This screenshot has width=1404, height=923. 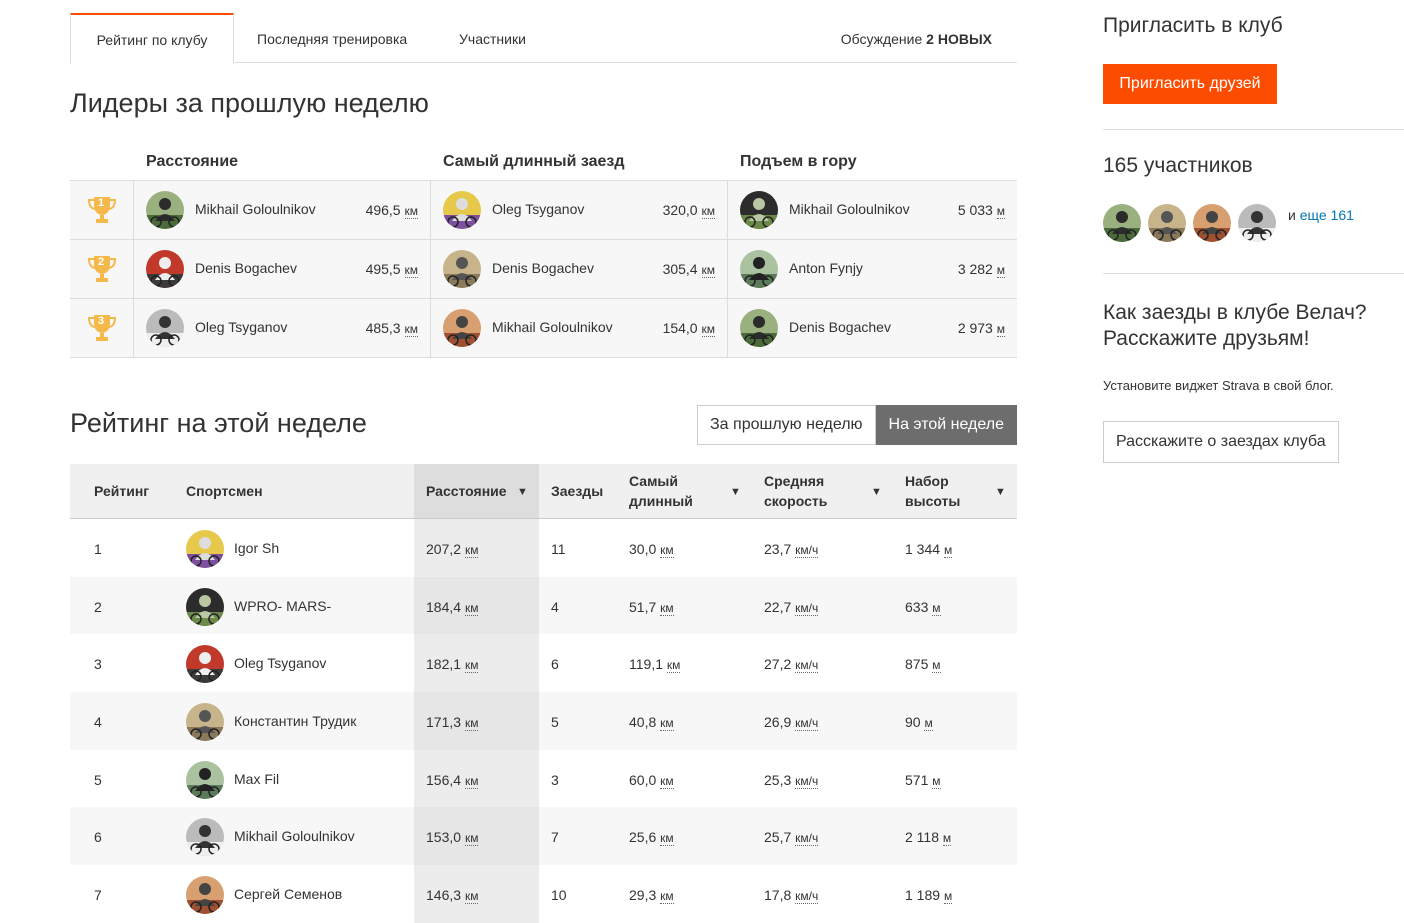 I want to click on longest-value: 25,6, so click(x=643, y=837).